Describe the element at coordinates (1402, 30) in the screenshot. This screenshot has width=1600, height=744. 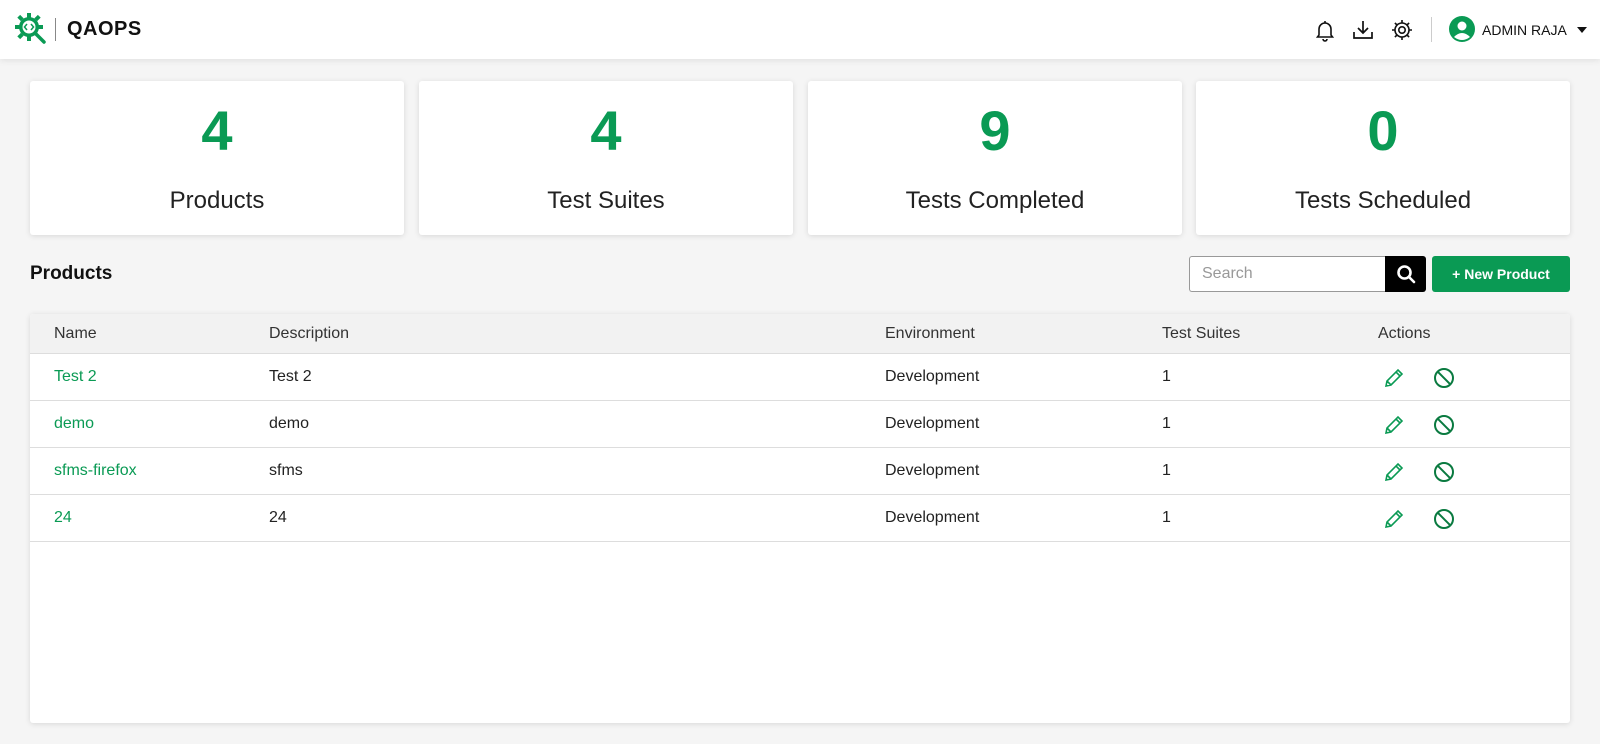
I see `gear-icon` at that location.